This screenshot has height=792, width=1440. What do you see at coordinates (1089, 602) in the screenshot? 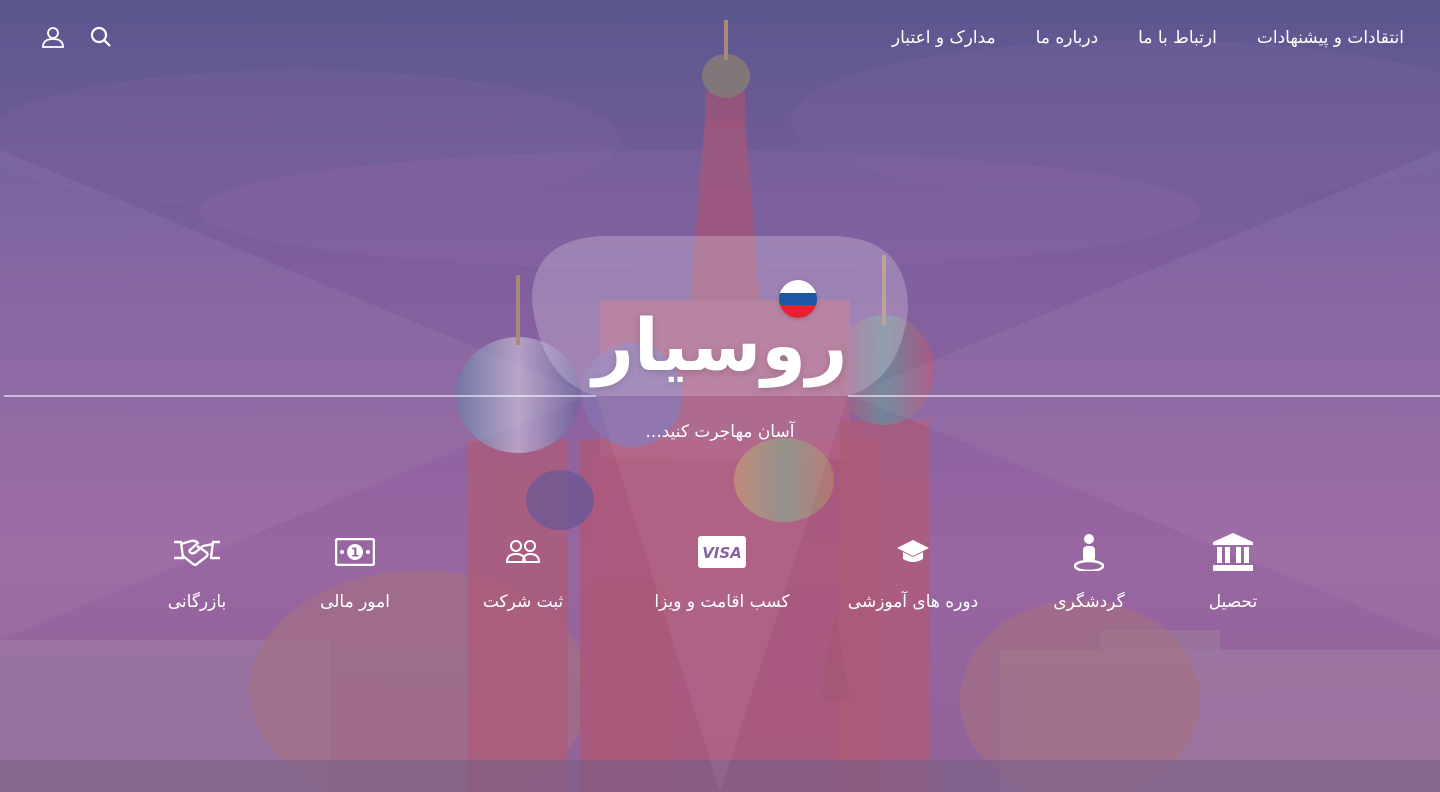
I see `service-label: گردشگری` at bounding box center [1089, 602].